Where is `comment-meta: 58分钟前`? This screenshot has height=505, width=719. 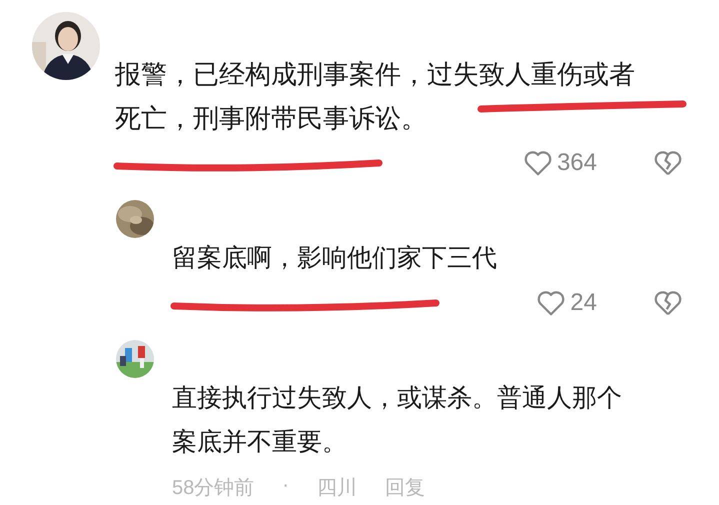
comment-meta: 58分钟前 is located at coordinates (213, 488).